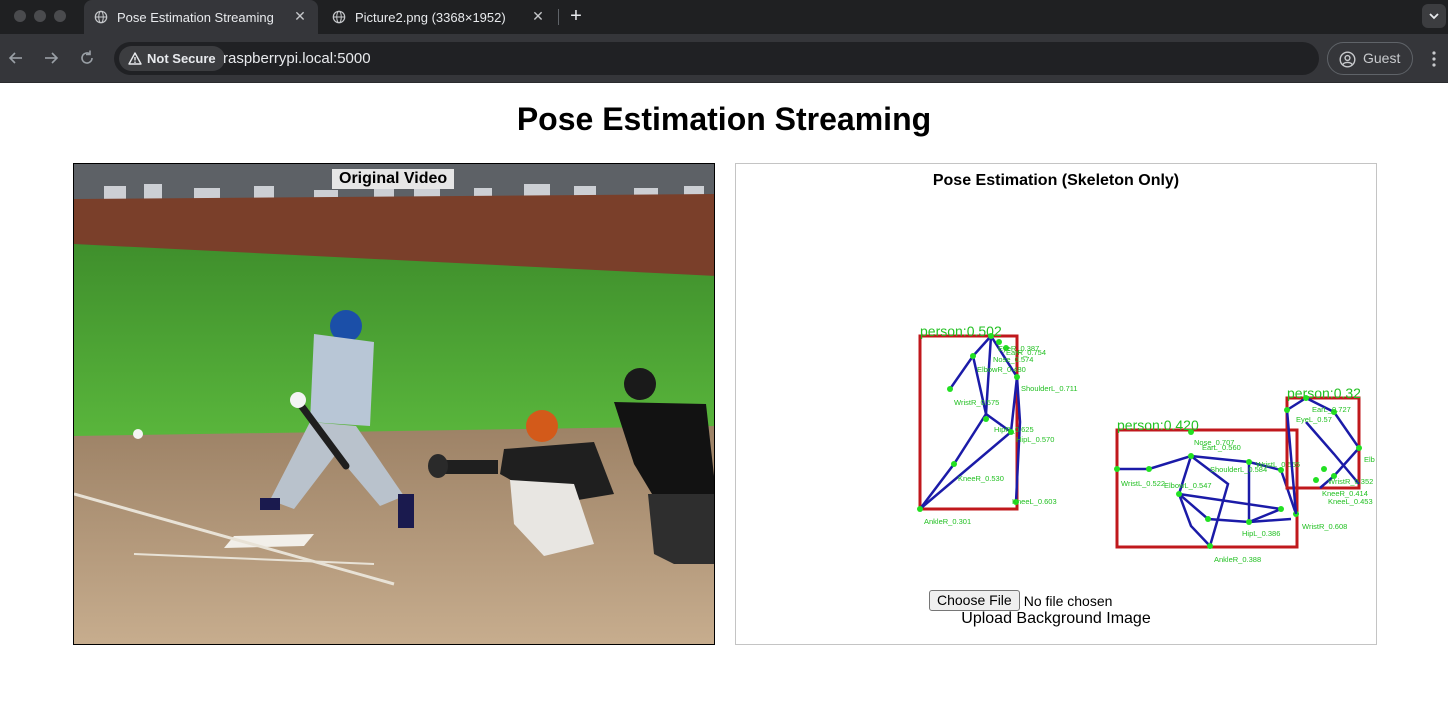  What do you see at coordinates (1221, 447) in the screenshot?
I see `keypoint-label: EarL_0.560` at bounding box center [1221, 447].